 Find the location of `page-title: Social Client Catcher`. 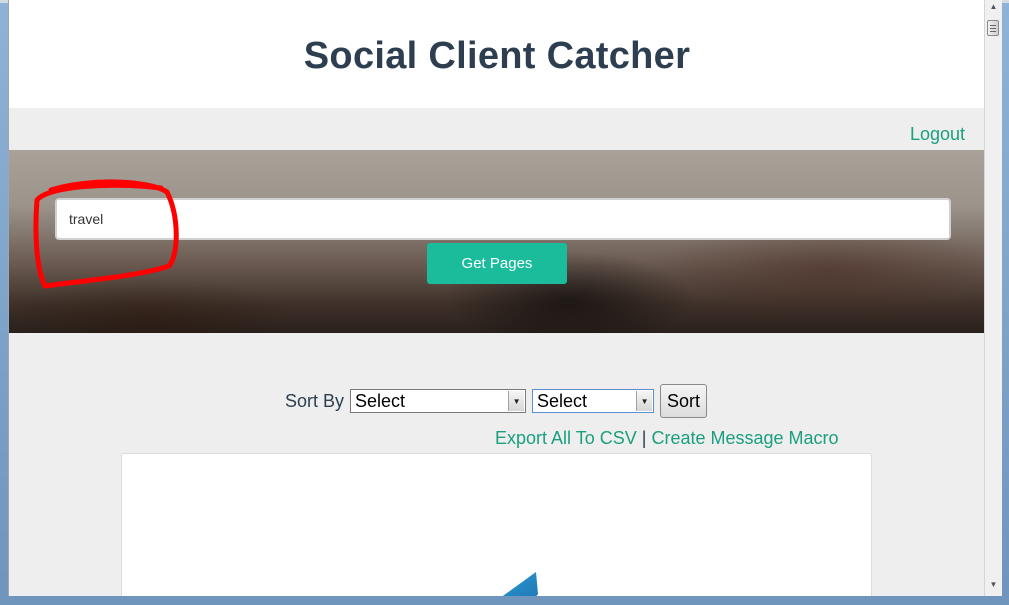

page-title: Social Client Catcher is located at coordinates (497, 56).